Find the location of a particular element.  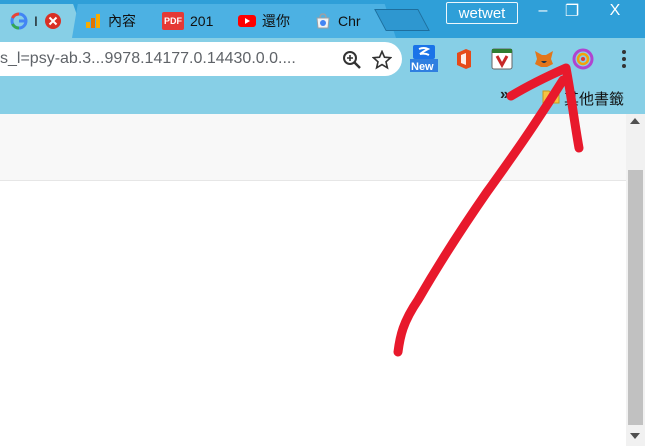

analytics-icon is located at coordinates (93, 21).